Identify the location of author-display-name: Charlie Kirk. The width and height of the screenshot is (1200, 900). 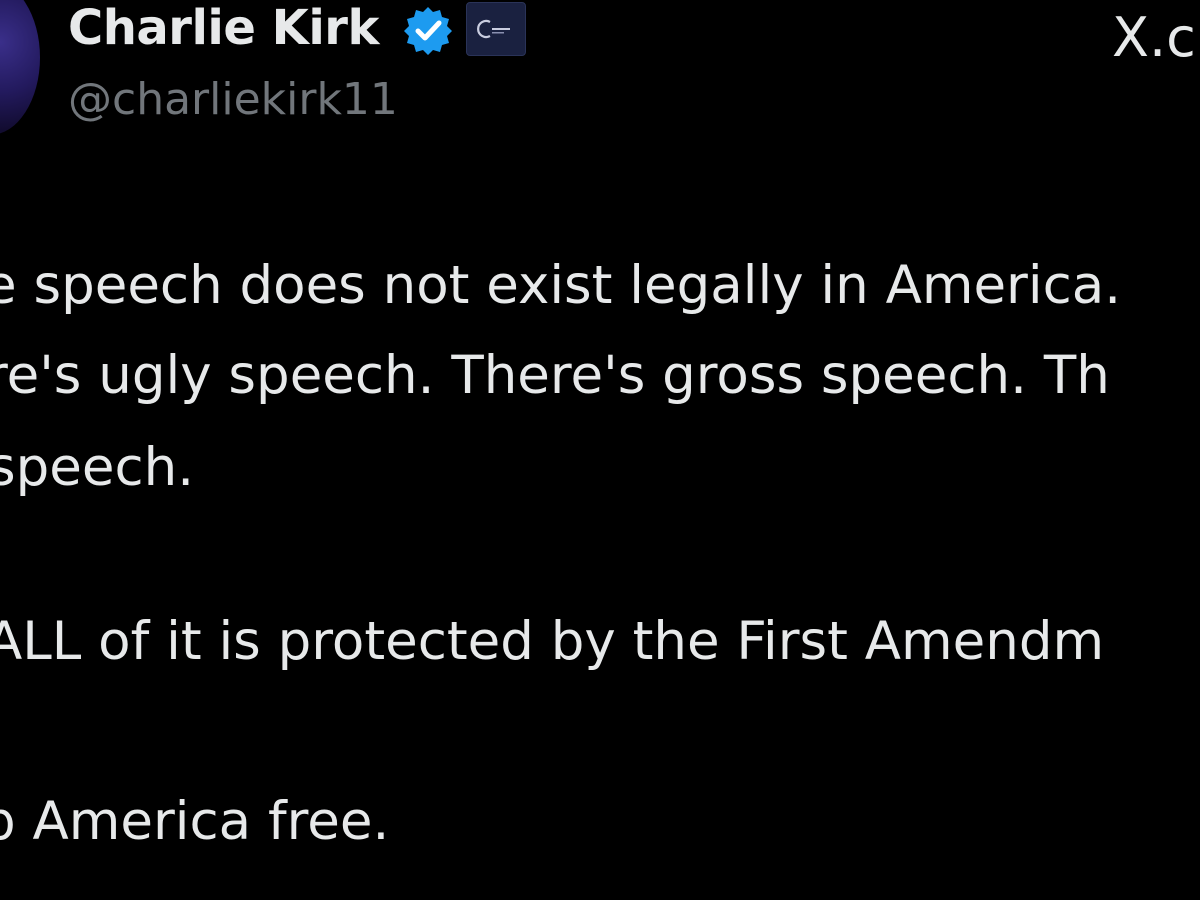
(223, 28).